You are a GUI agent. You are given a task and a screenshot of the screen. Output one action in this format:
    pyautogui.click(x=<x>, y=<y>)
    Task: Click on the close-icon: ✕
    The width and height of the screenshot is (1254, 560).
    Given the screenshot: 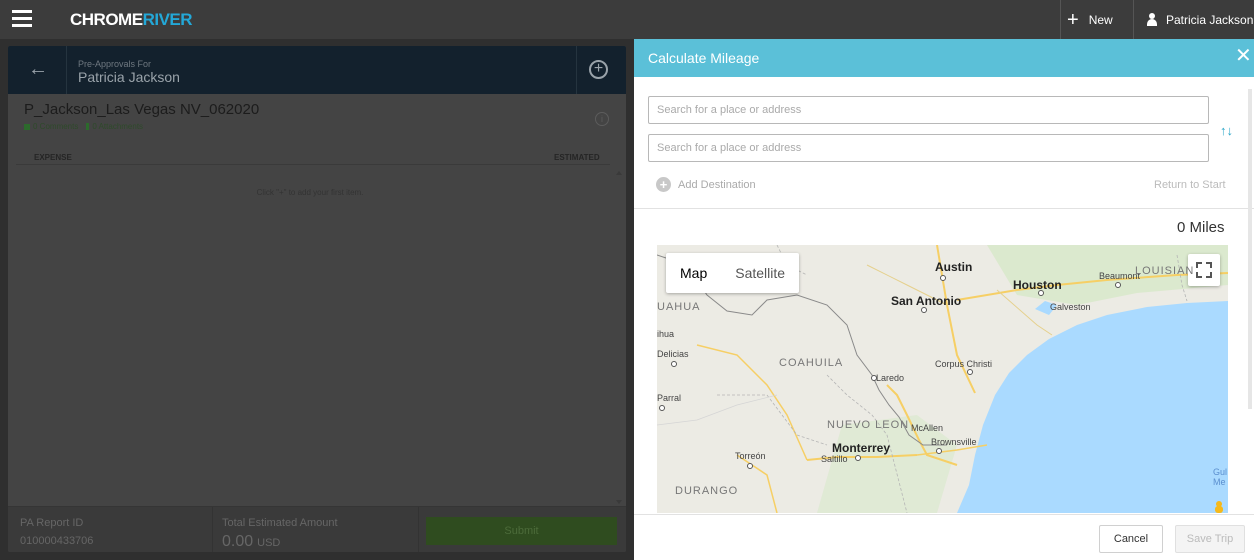 What is the action you would take?
    pyautogui.click(x=1243, y=56)
    